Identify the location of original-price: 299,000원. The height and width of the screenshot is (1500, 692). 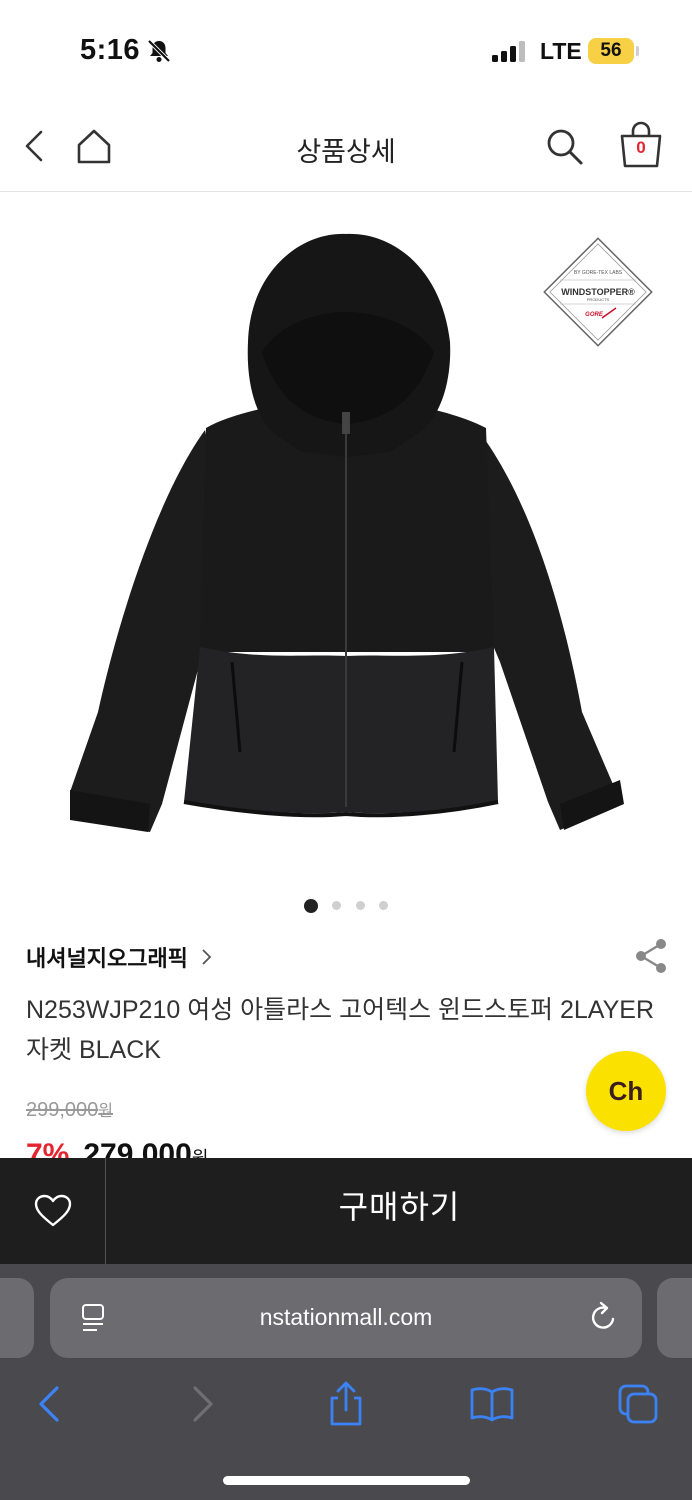
(69, 1109).